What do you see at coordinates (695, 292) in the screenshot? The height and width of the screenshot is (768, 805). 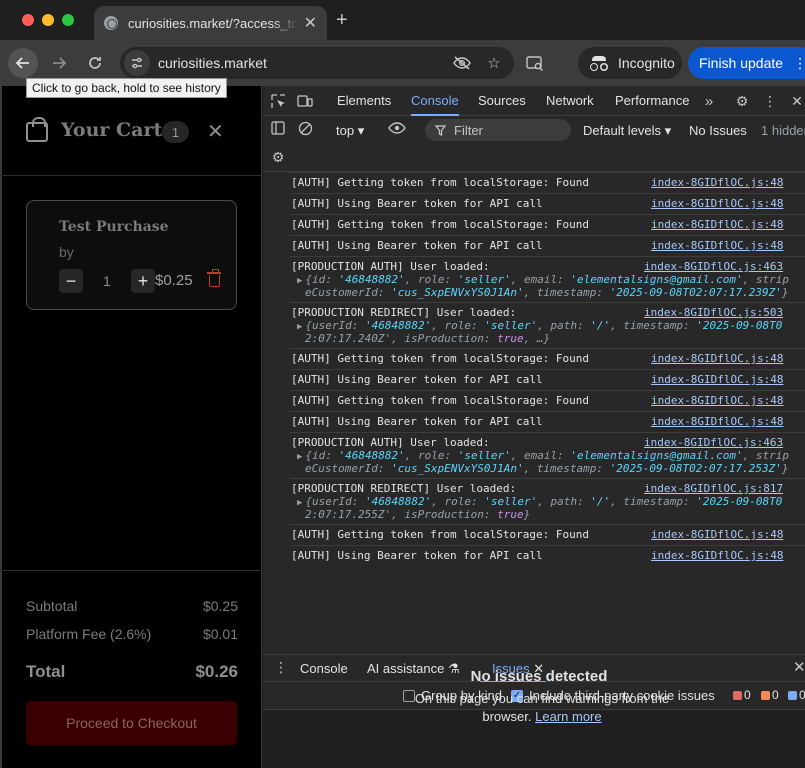 I see `object-token: '2025-09-08T02:07:17.239Z'` at bounding box center [695, 292].